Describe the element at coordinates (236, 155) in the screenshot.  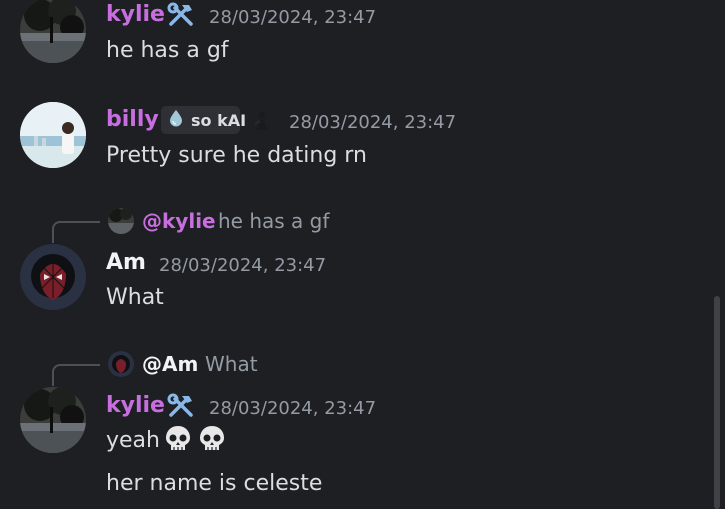
I see `message-text: Pretty sure he dating rn` at that location.